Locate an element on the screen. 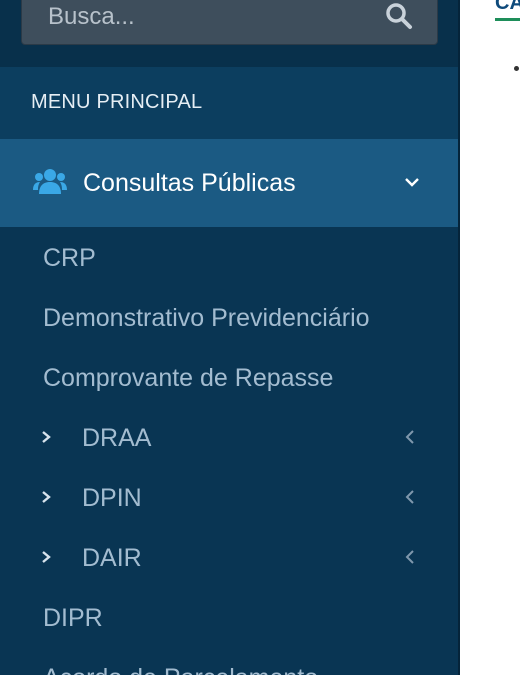 The image size is (520, 675). submenu-item-label: Comprovante de Repasse is located at coordinates (188, 378).